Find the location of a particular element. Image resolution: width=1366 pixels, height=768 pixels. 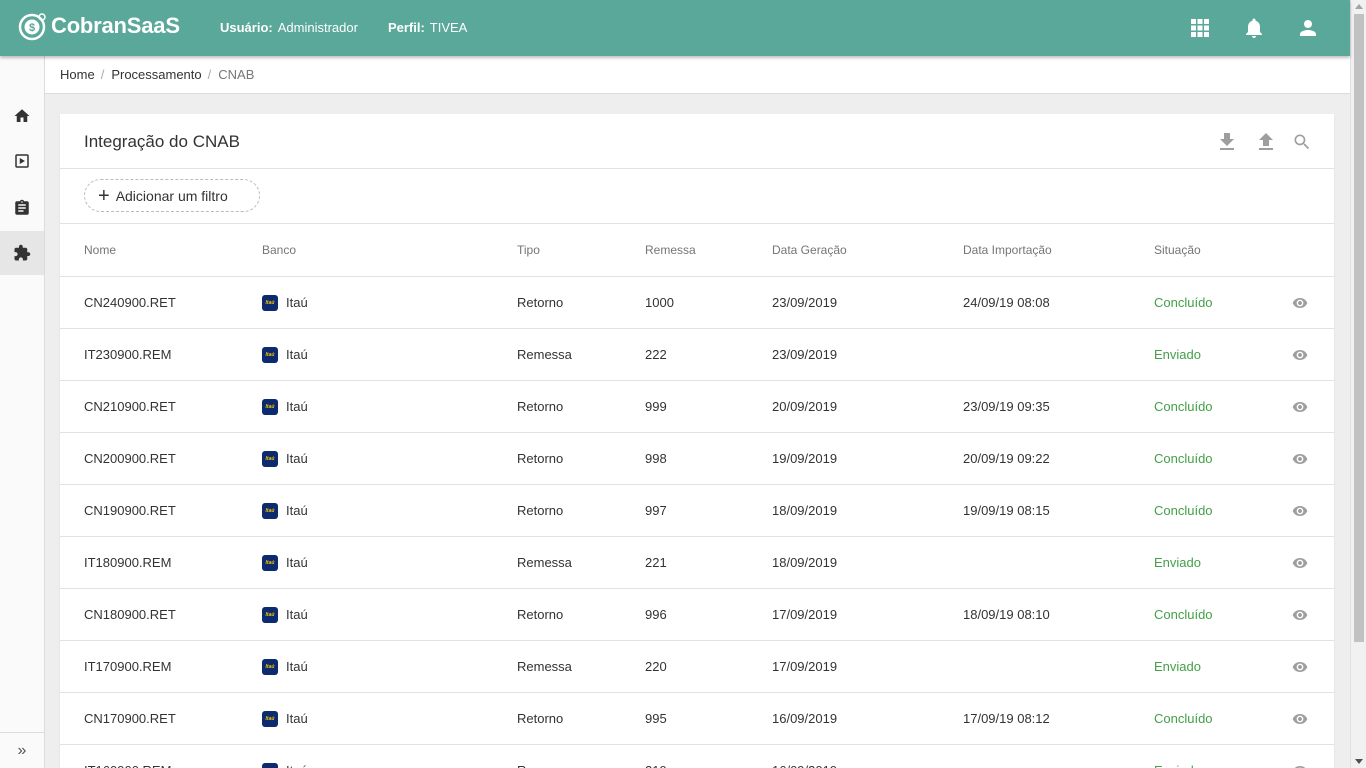

sidebar-item-media is located at coordinates (22, 161).